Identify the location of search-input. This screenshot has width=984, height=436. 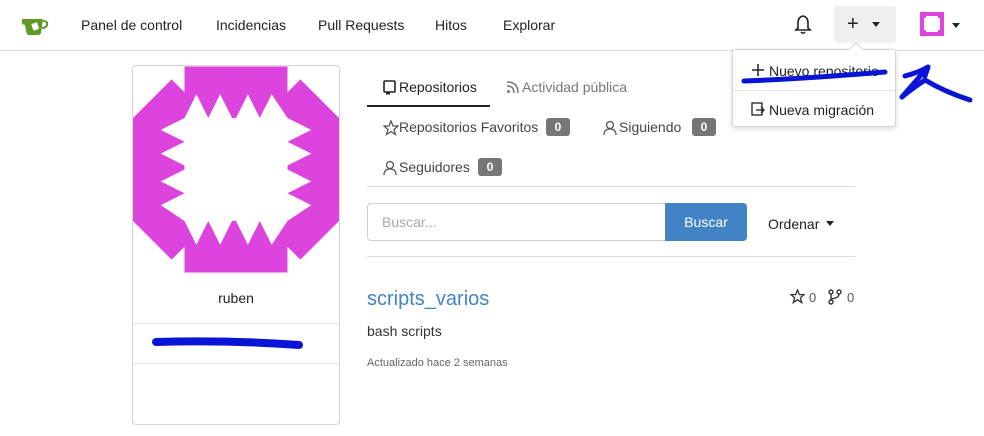
(516, 222).